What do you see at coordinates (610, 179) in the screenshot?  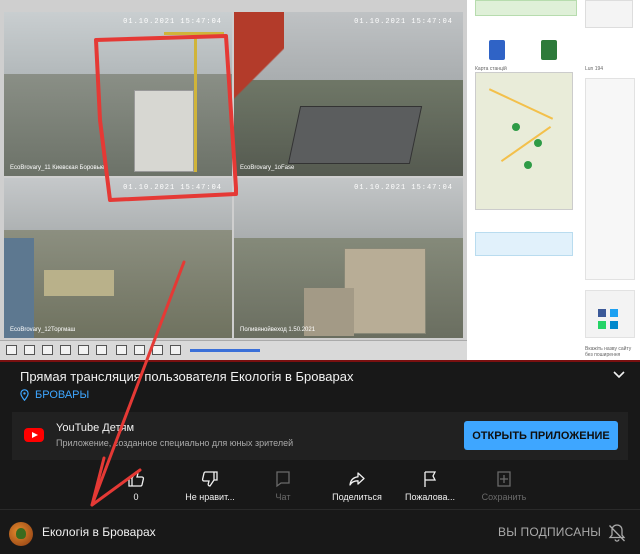 I see `station-readings` at bounding box center [610, 179].